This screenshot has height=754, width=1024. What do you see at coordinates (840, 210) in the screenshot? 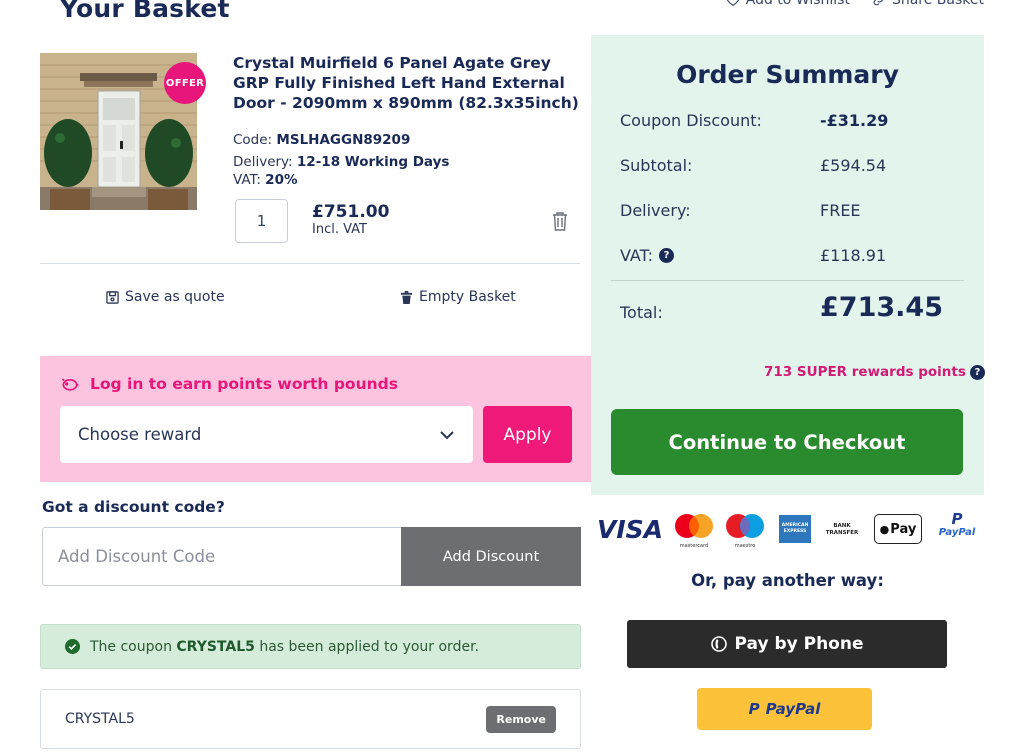
I see `delivery-summary-value: FREE` at bounding box center [840, 210].